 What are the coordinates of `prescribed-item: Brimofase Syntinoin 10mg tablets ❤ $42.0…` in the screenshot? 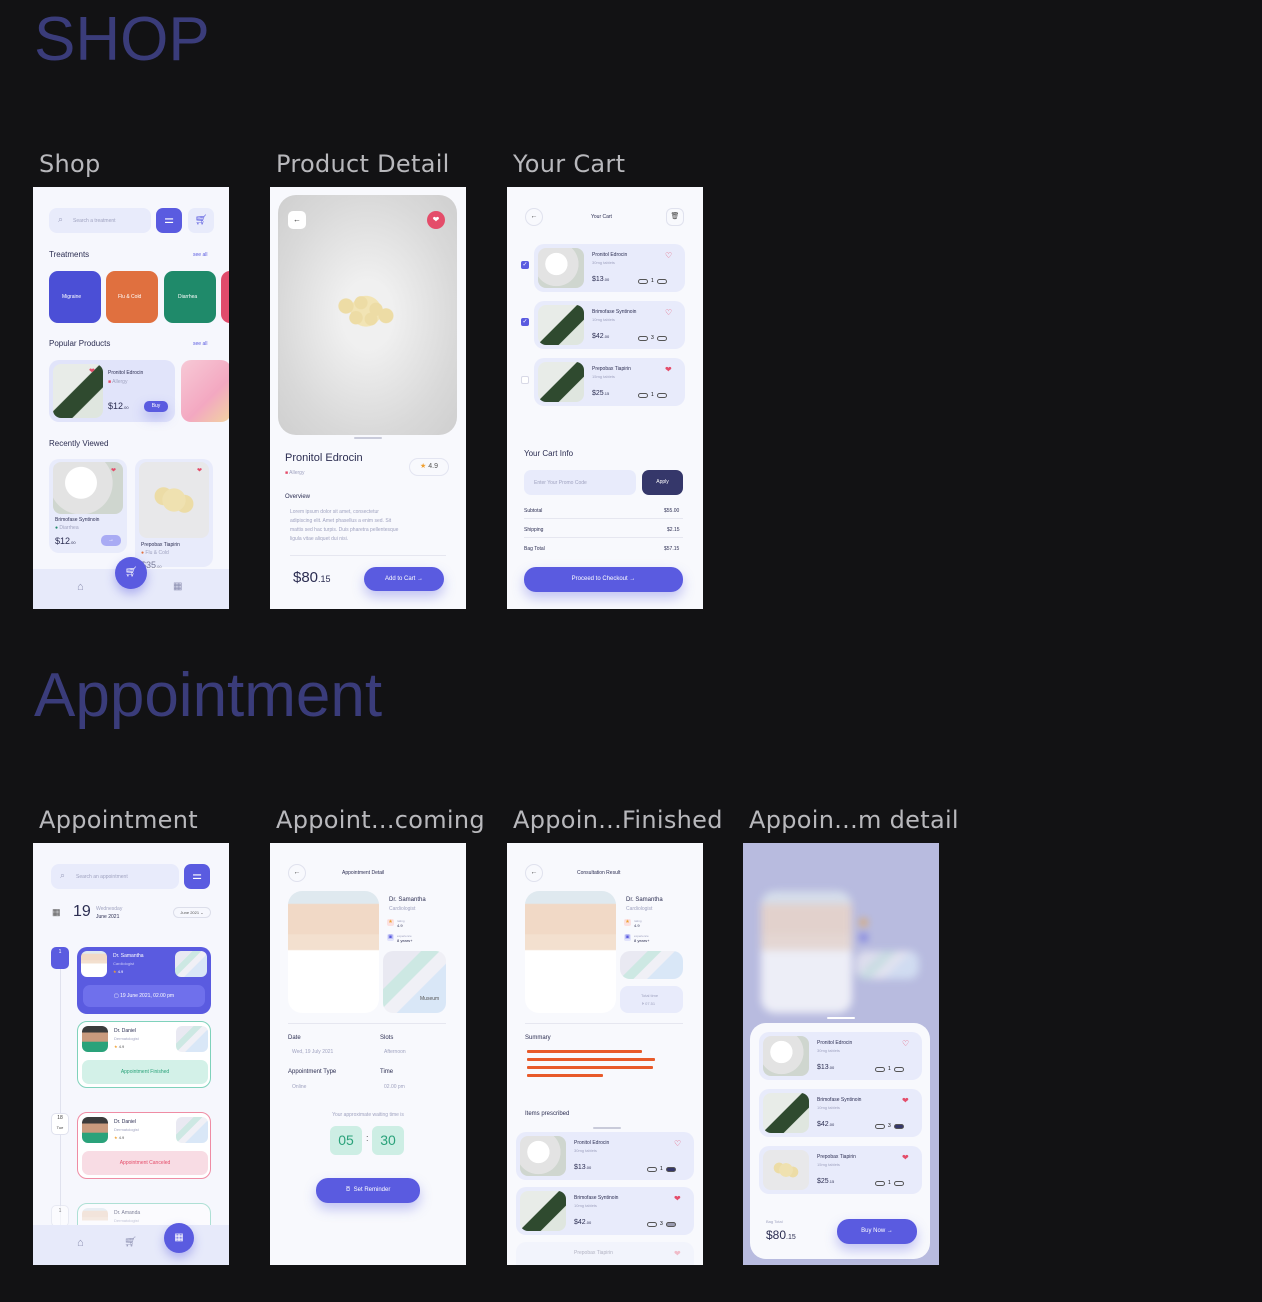 It's located at (605, 1211).